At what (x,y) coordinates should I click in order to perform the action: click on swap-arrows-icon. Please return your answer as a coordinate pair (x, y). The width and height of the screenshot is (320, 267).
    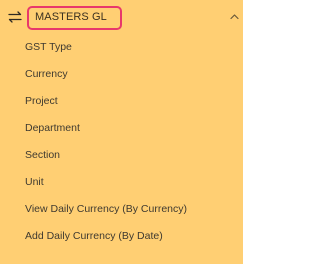
    Looking at the image, I should click on (15, 17).